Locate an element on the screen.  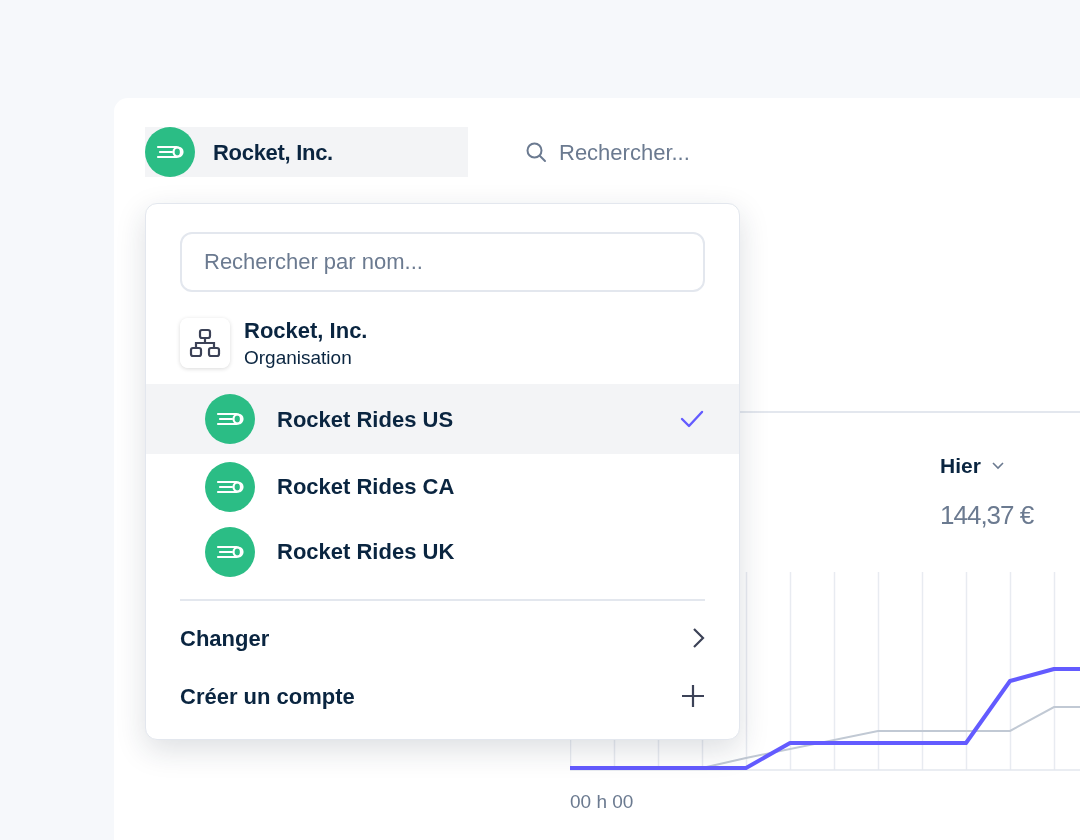
chevron-right-icon is located at coordinates (698, 638).